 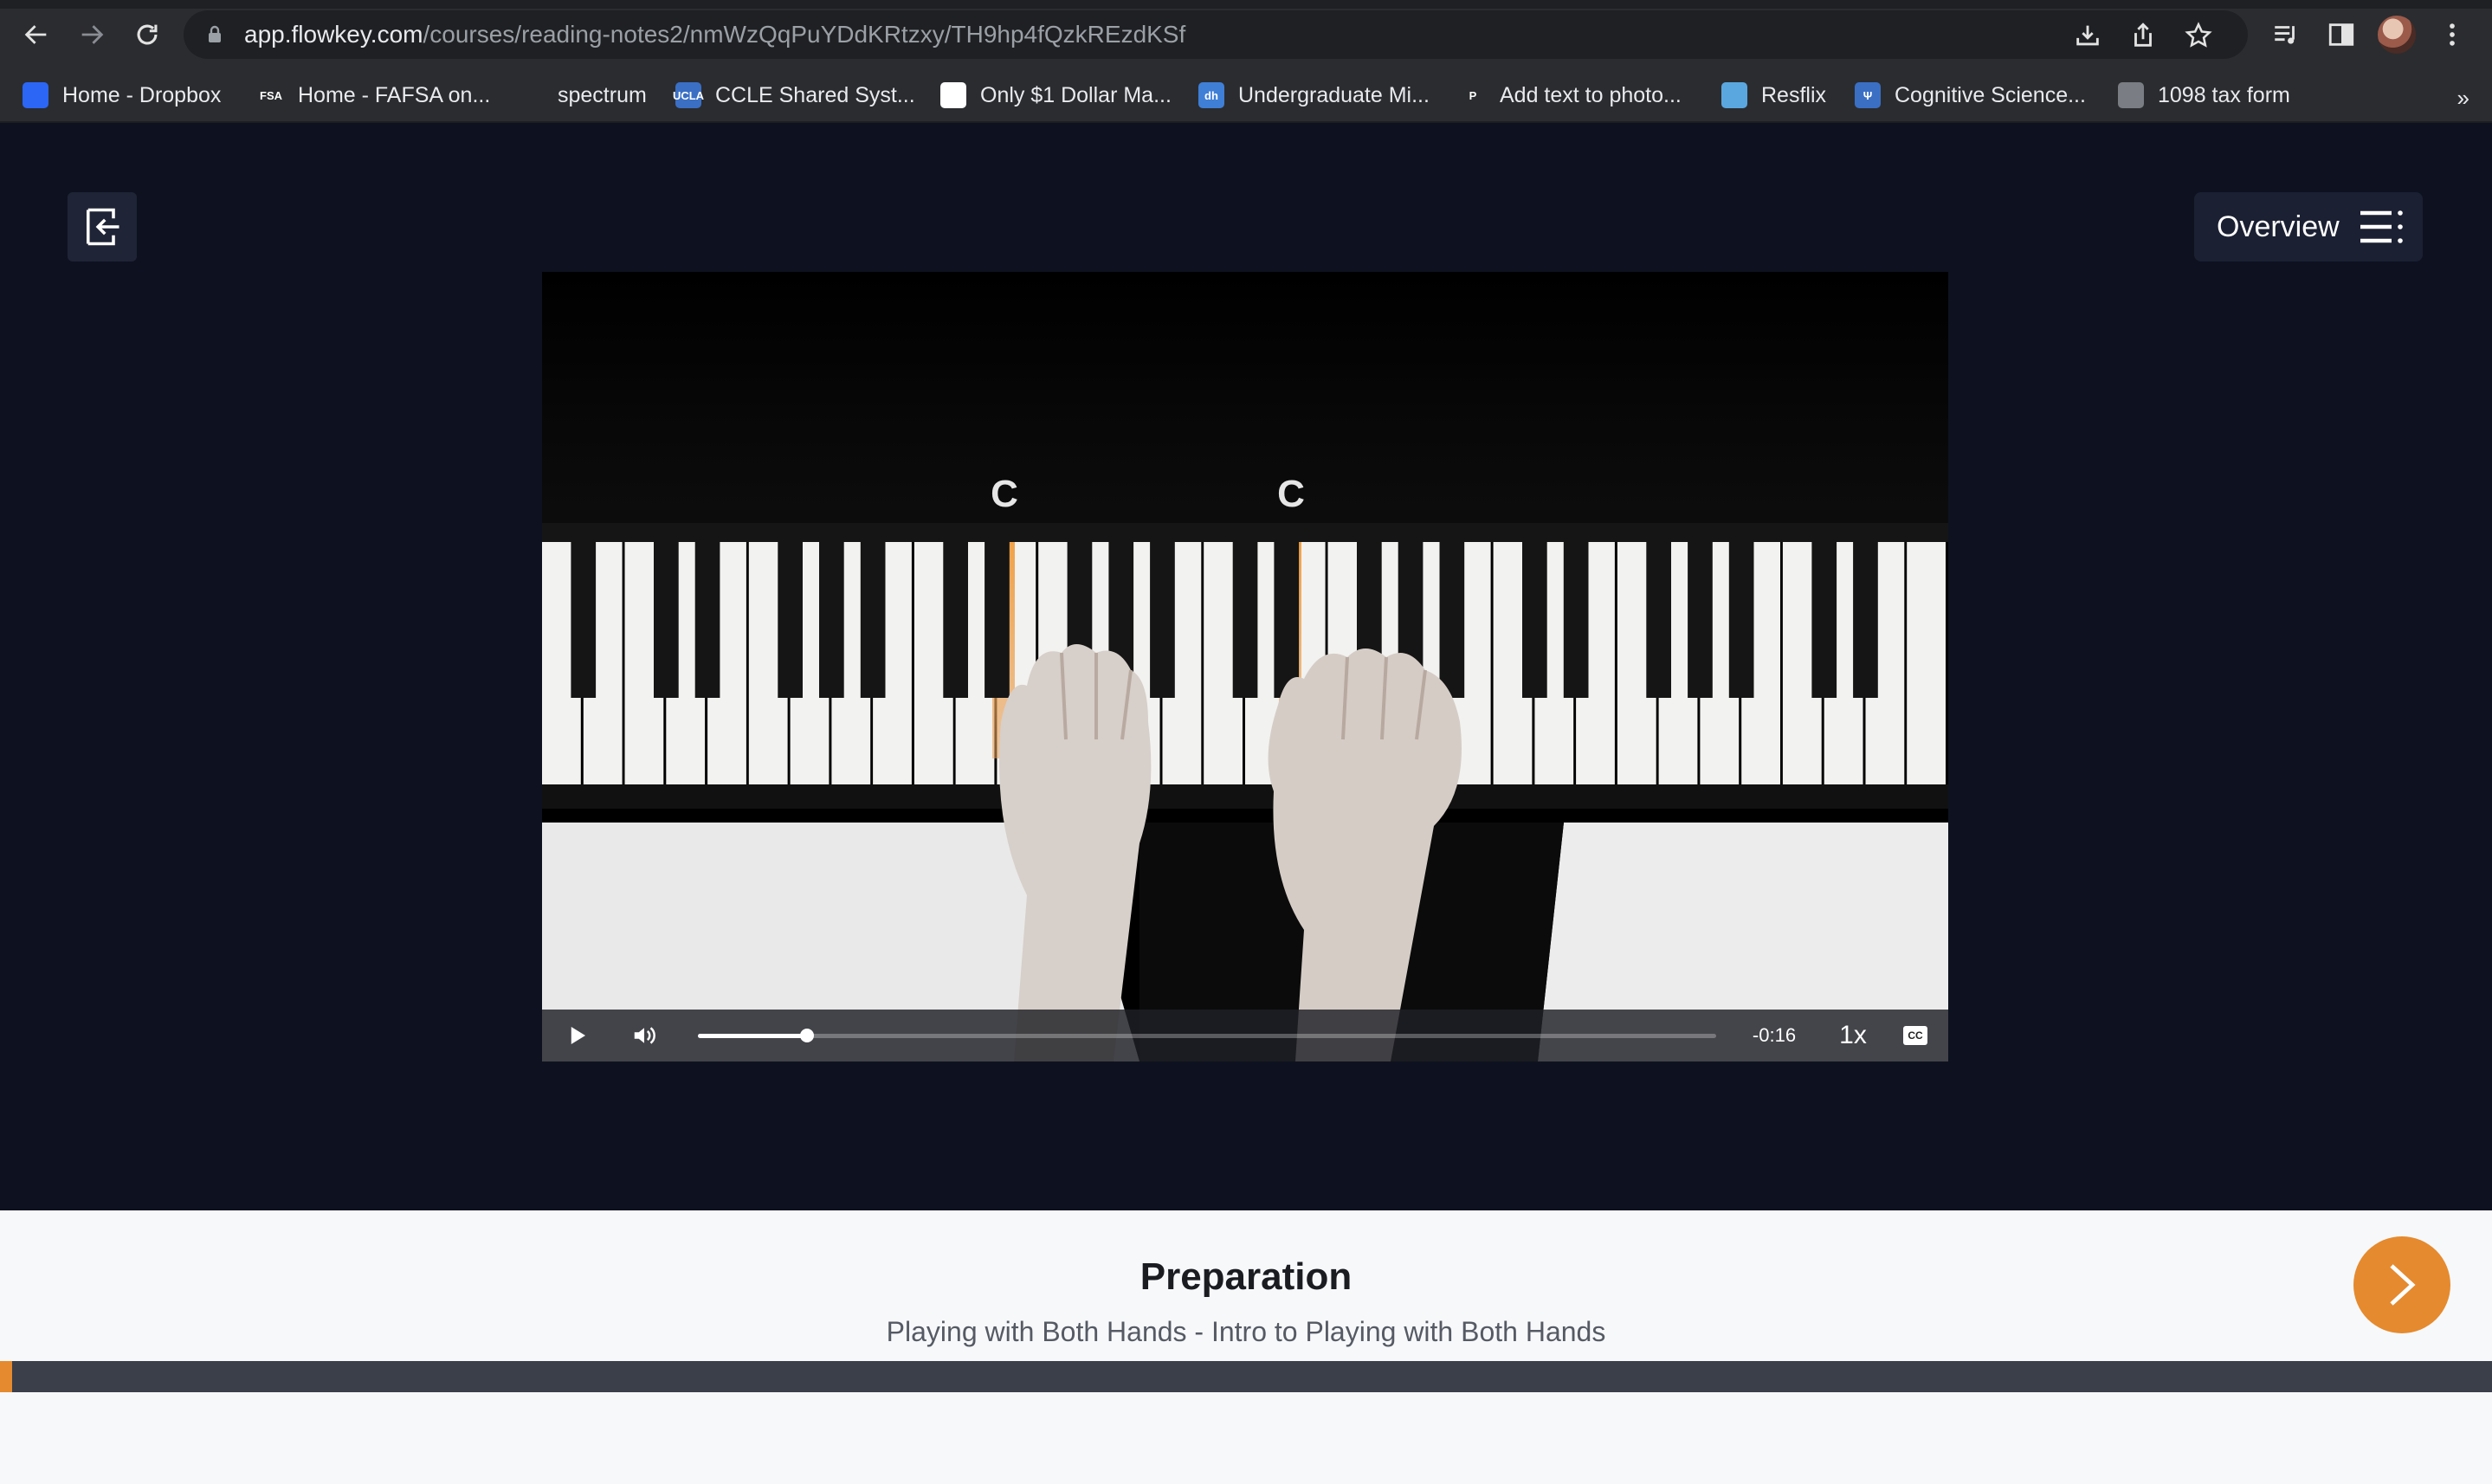 What do you see at coordinates (333, 34) in the screenshot?
I see `url-host: app.flowkey.com` at bounding box center [333, 34].